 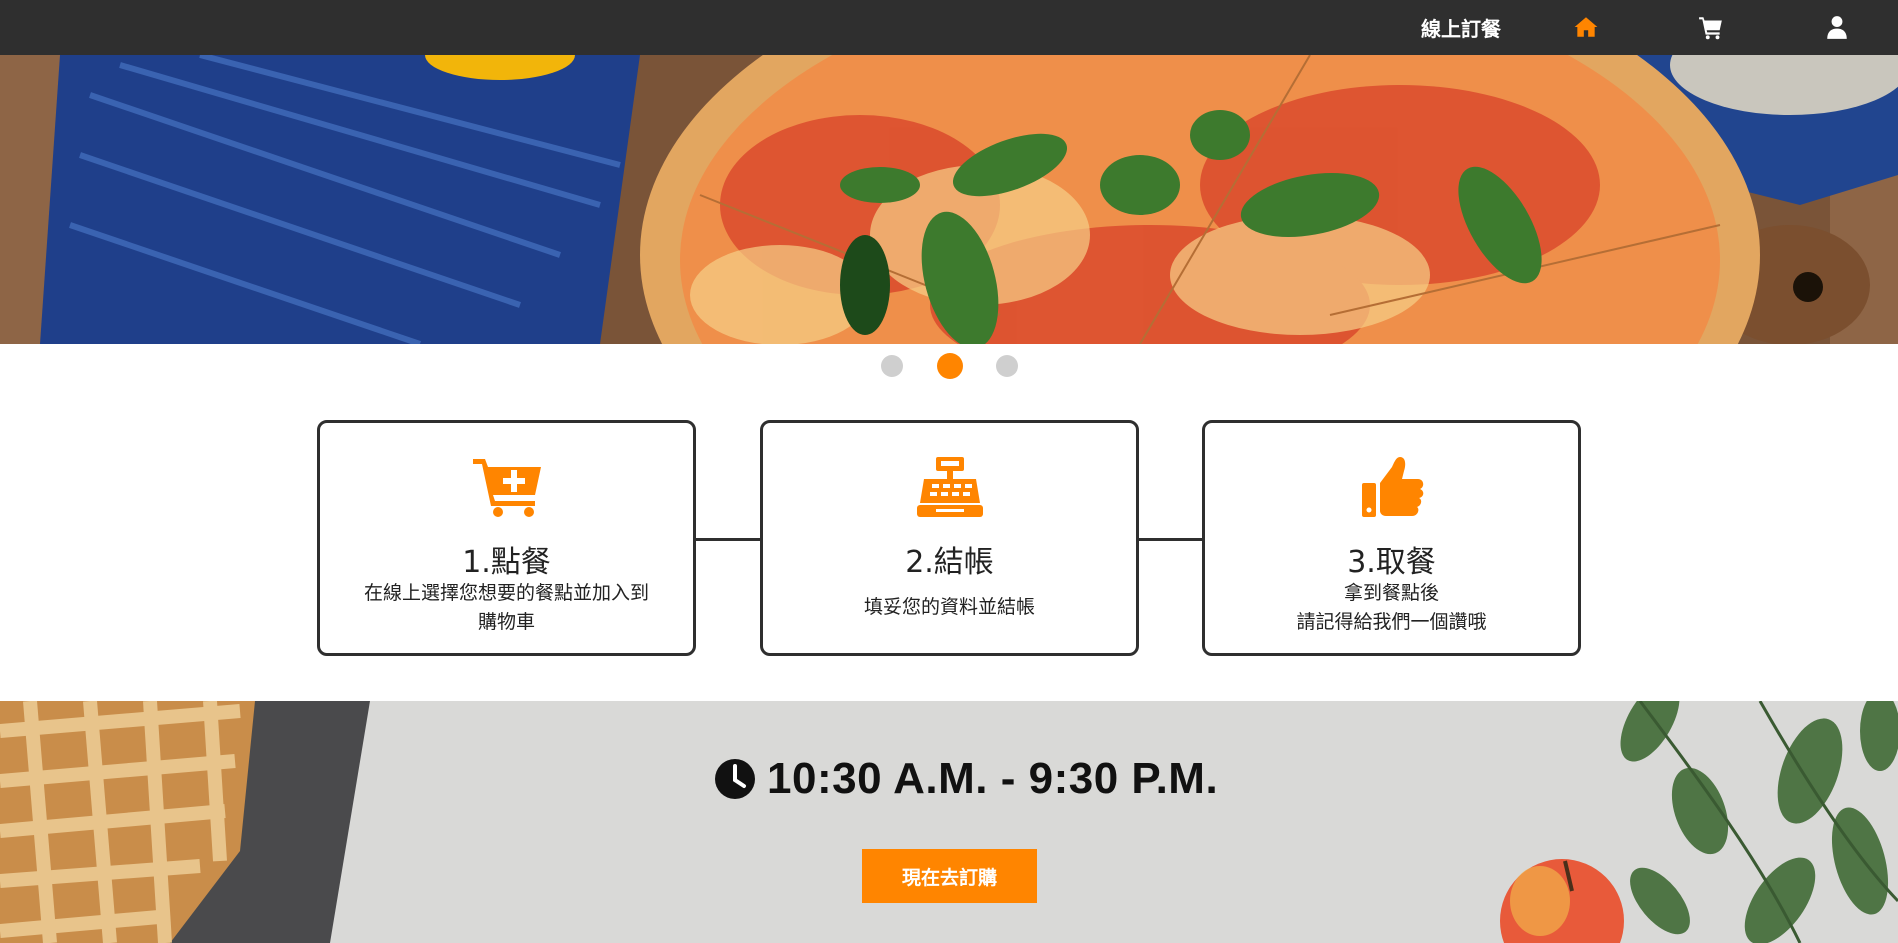 What do you see at coordinates (1711, 27) in the screenshot?
I see `cart-icon` at bounding box center [1711, 27].